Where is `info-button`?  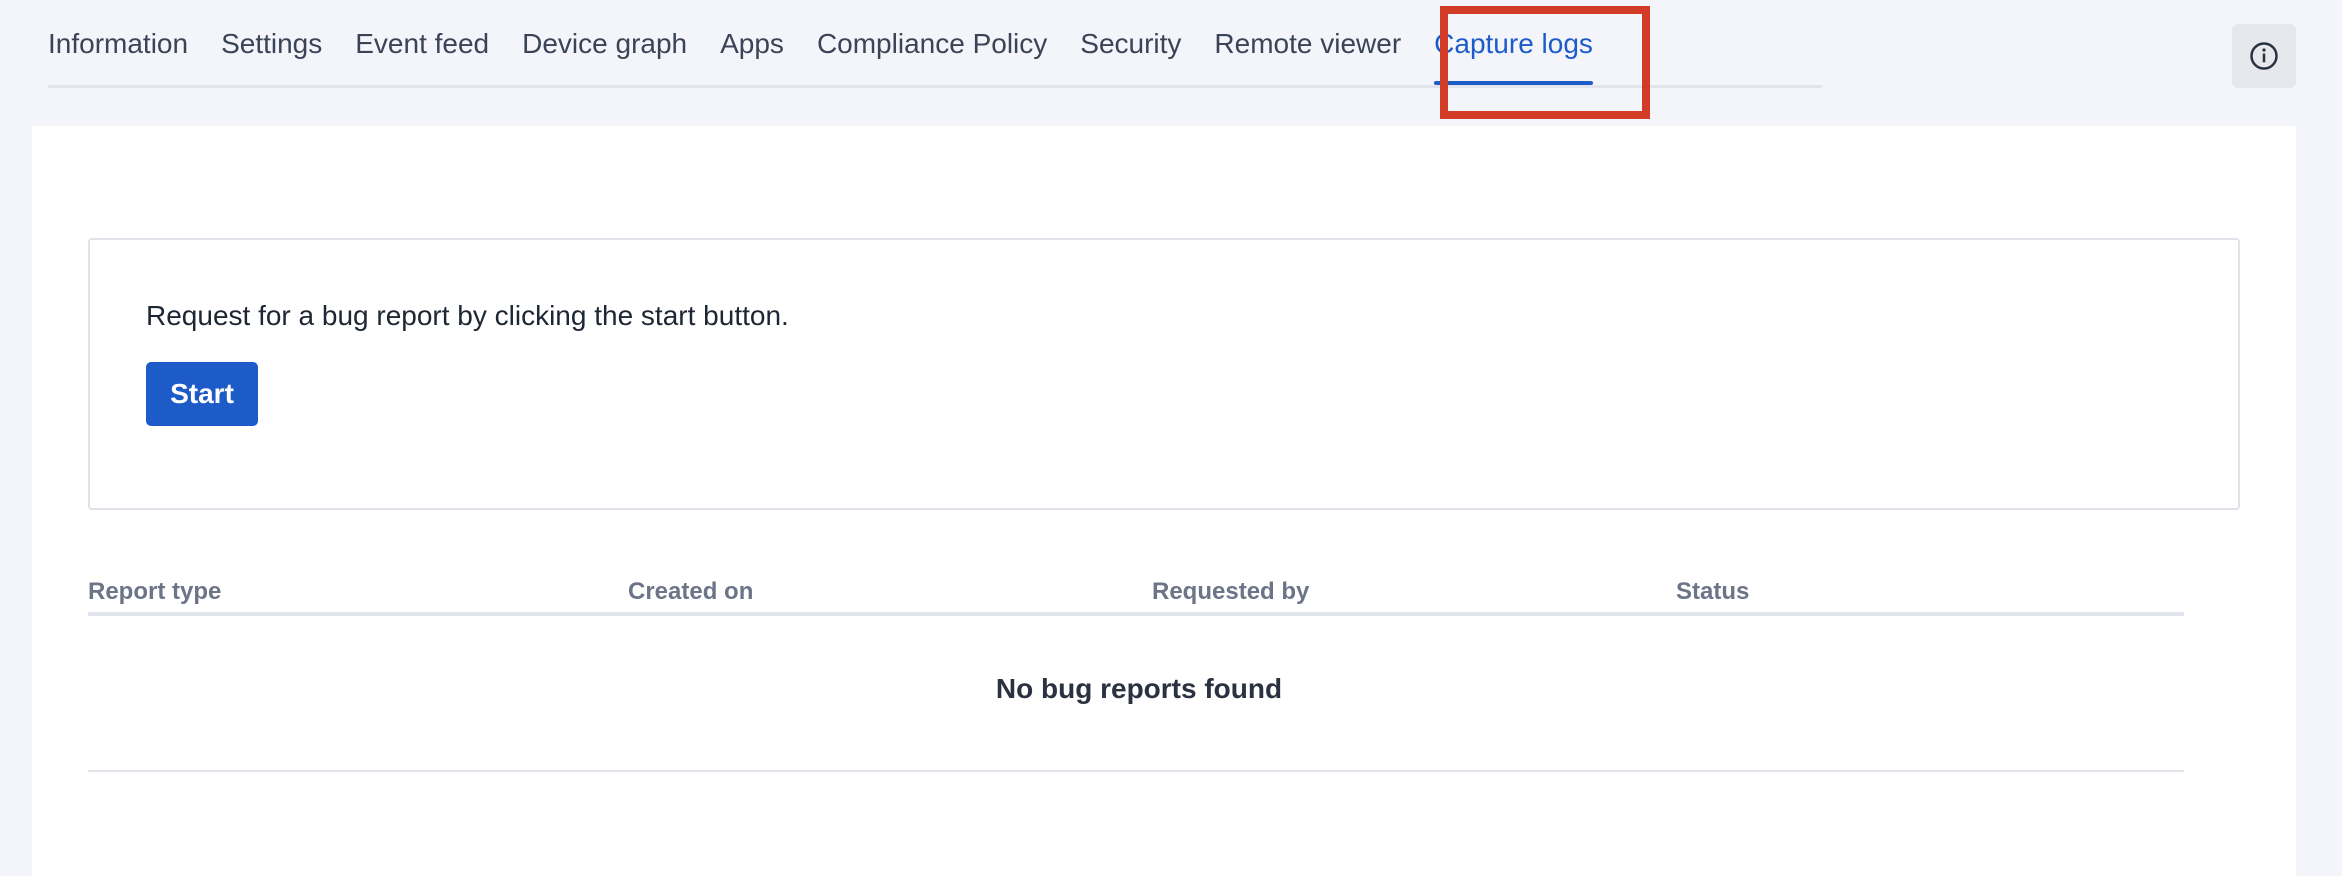
info-button is located at coordinates (2264, 56).